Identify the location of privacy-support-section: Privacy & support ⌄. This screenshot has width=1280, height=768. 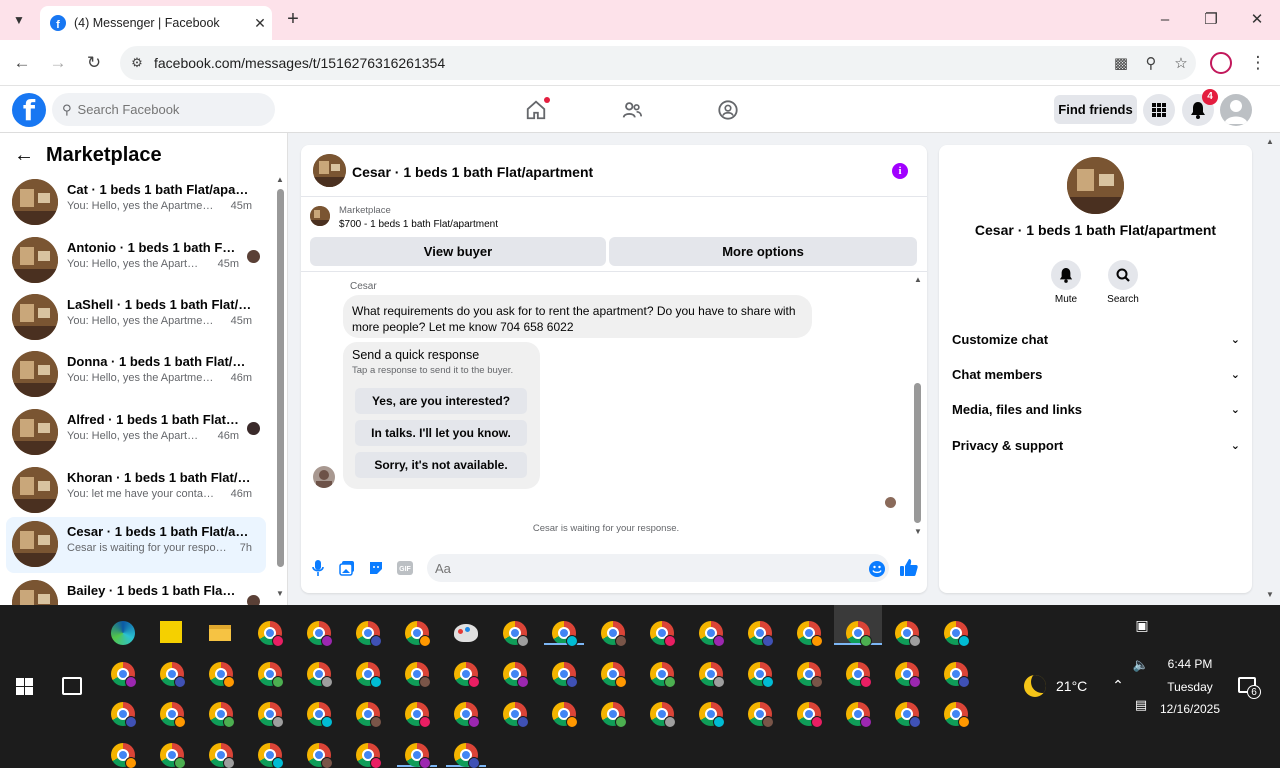
(1096, 445).